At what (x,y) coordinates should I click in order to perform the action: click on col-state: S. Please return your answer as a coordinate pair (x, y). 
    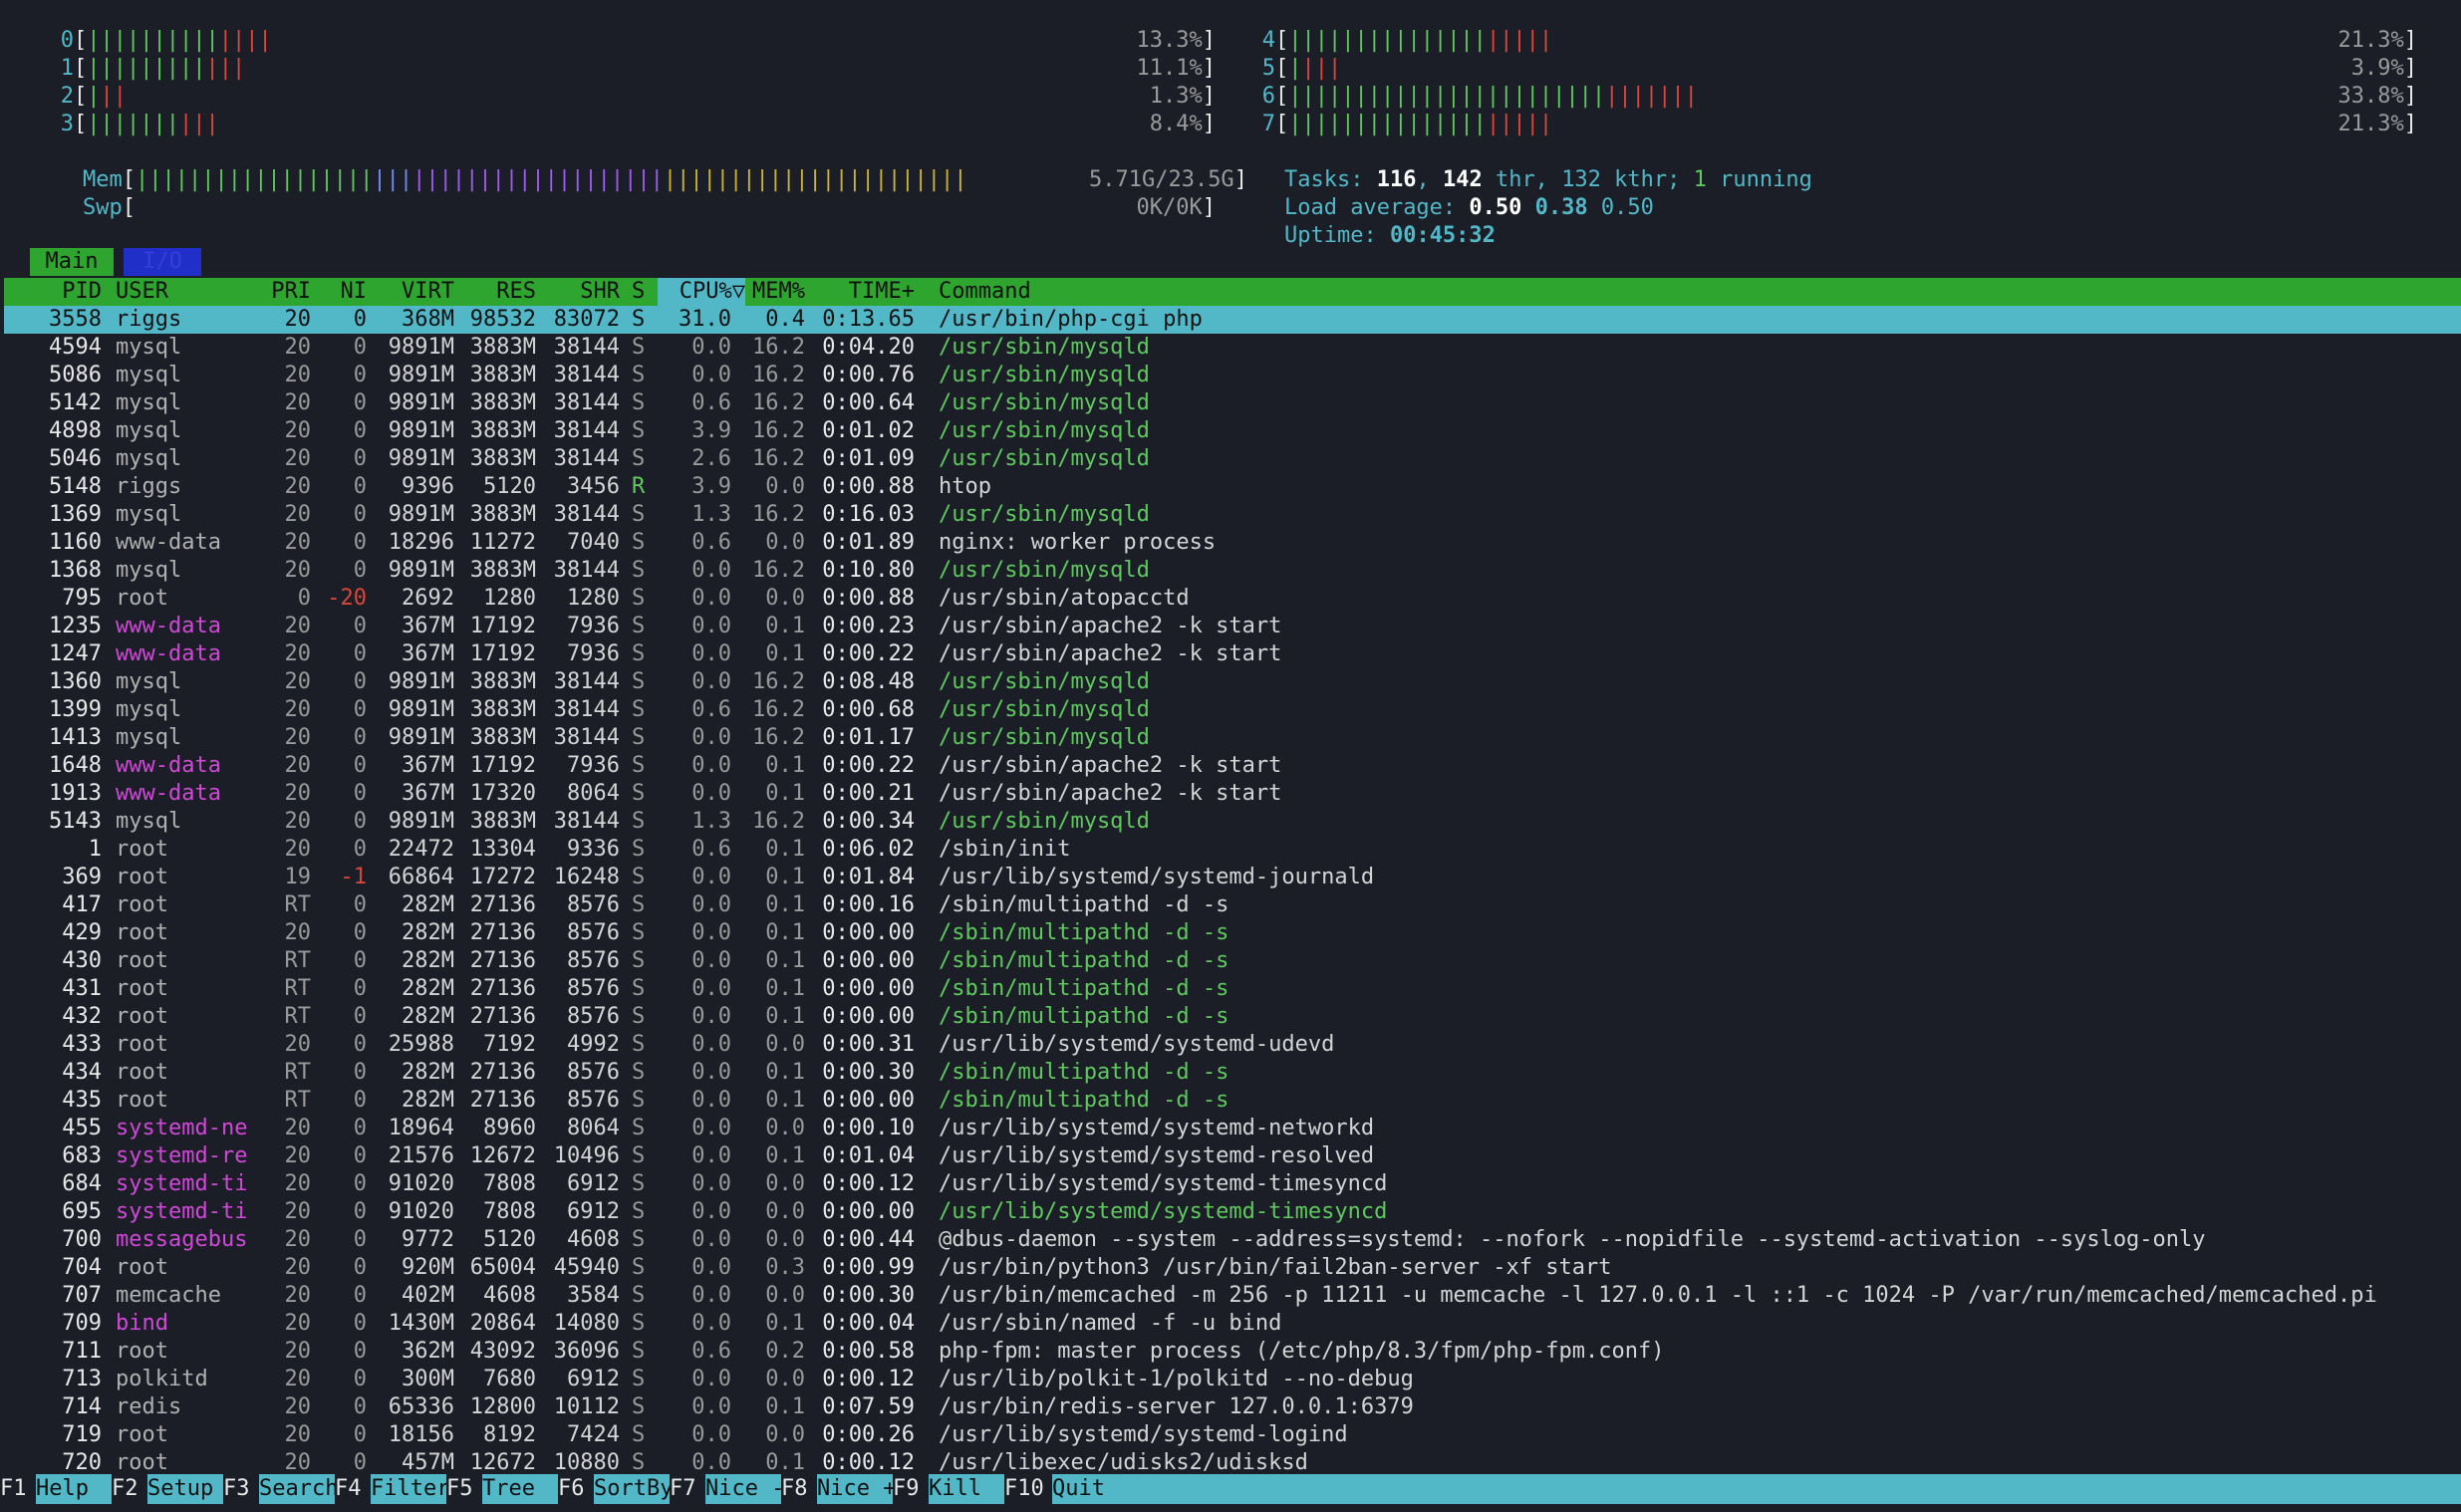
    Looking at the image, I should click on (638, 292).